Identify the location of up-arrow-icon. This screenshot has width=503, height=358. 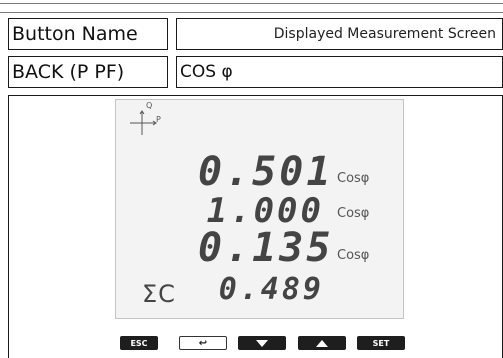
(322, 343).